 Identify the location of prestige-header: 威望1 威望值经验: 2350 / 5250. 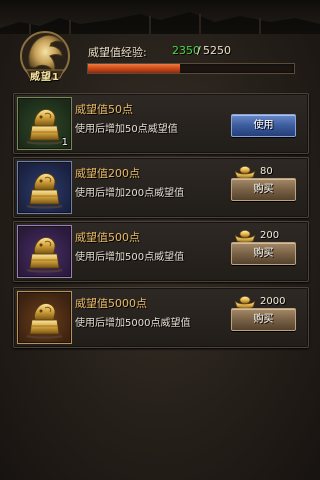
(160, 53).